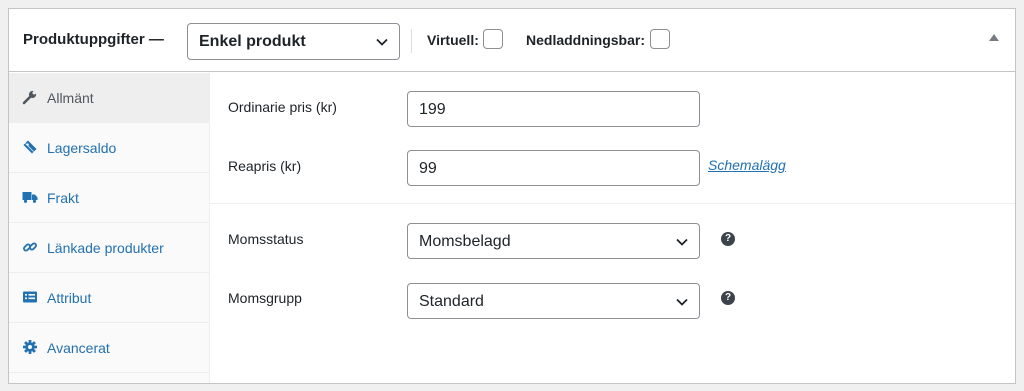 This screenshot has width=1024, height=391. What do you see at coordinates (282, 107) in the screenshot?
I see `regular-price-label: Ordinarie pris (kr)` at bounding box center [282, 107].